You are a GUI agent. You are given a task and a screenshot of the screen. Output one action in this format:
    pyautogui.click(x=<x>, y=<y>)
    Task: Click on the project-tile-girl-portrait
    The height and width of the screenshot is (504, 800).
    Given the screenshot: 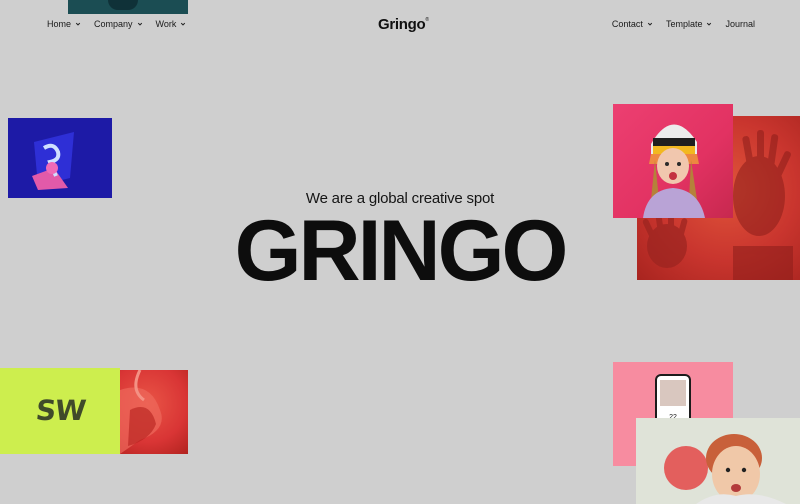 What is the action you would take?
    pyautogui.click(x=673, y=161)
    